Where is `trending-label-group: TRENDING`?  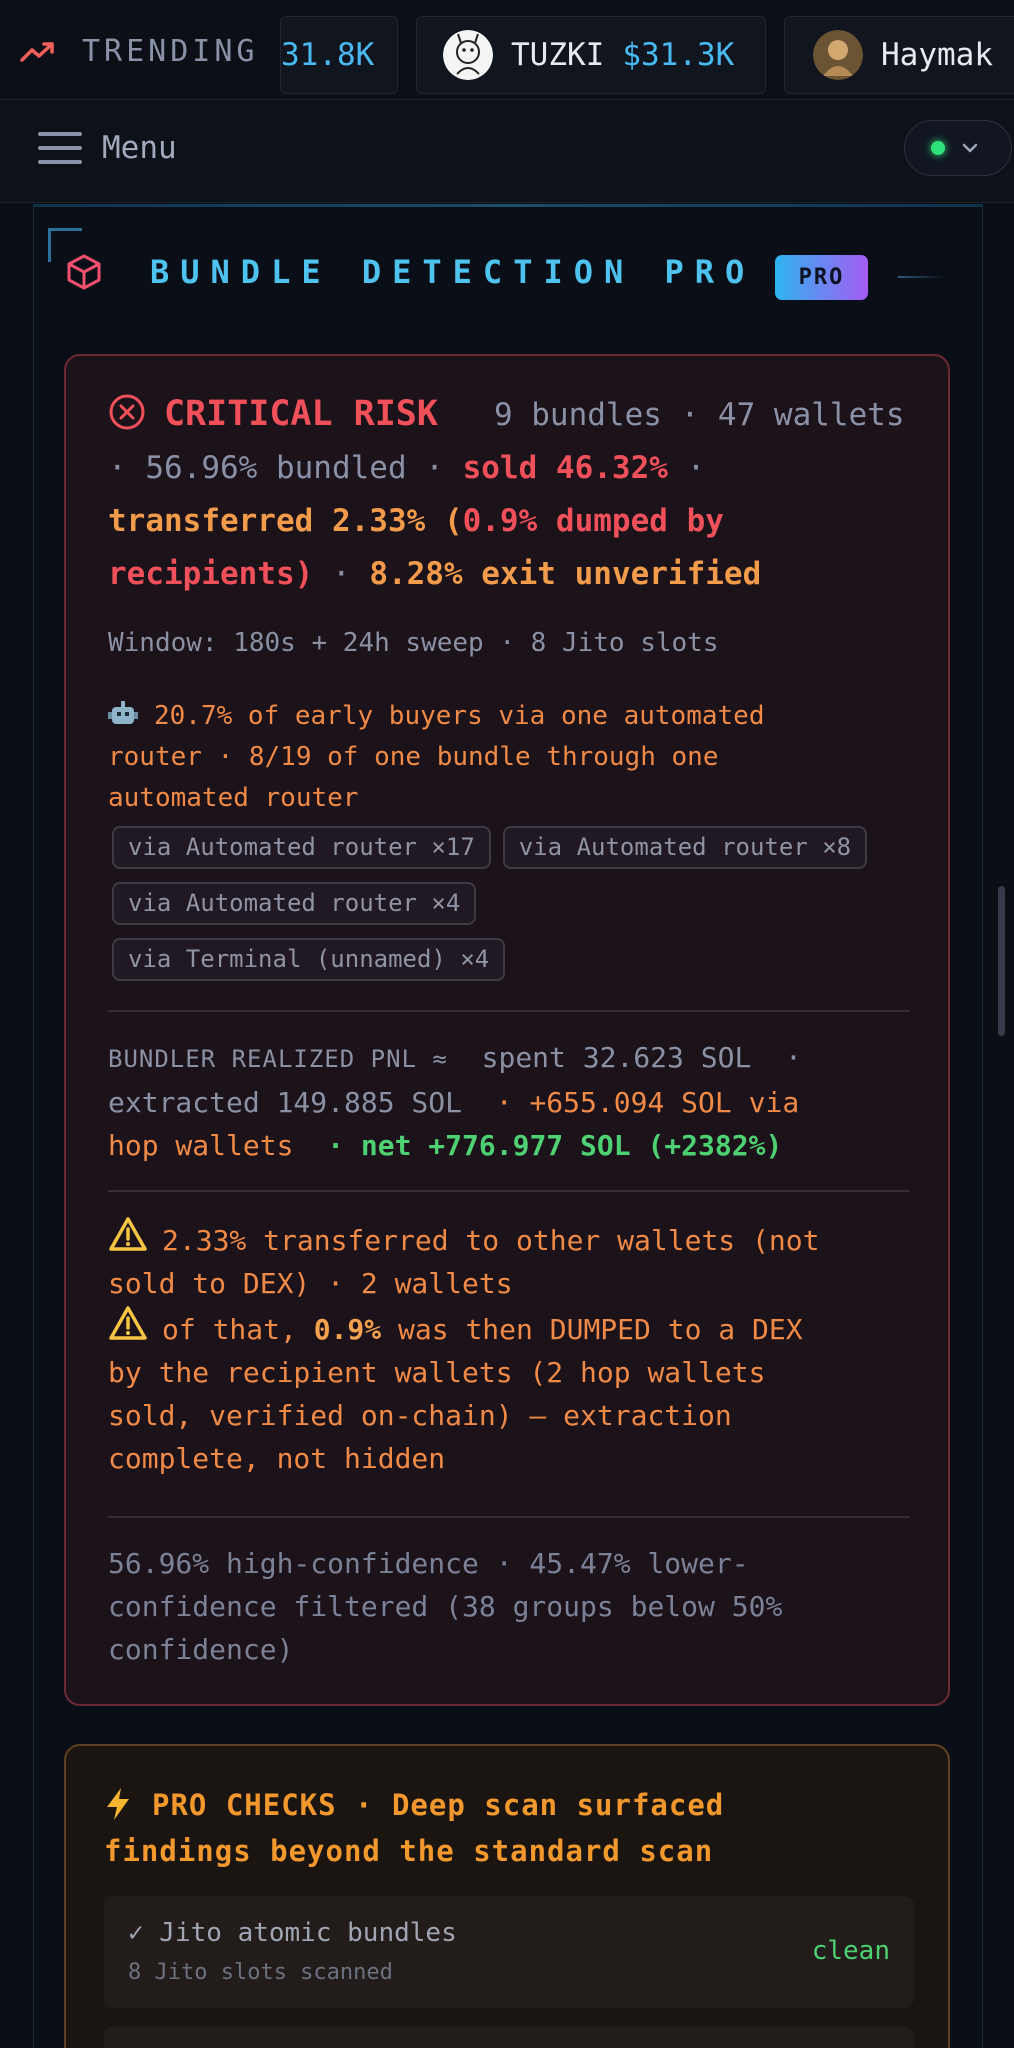 trending-label-group: TRENDING is located at coordinates (139, 51).